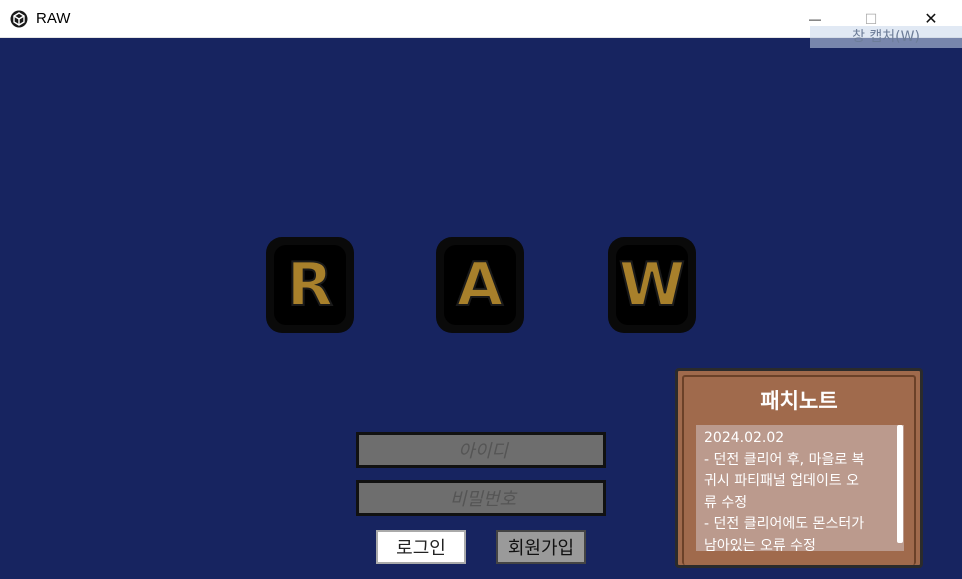 This screenshot has width=962, height=579. I want to click on patch-notes-scrollbar, so click(900, 488).